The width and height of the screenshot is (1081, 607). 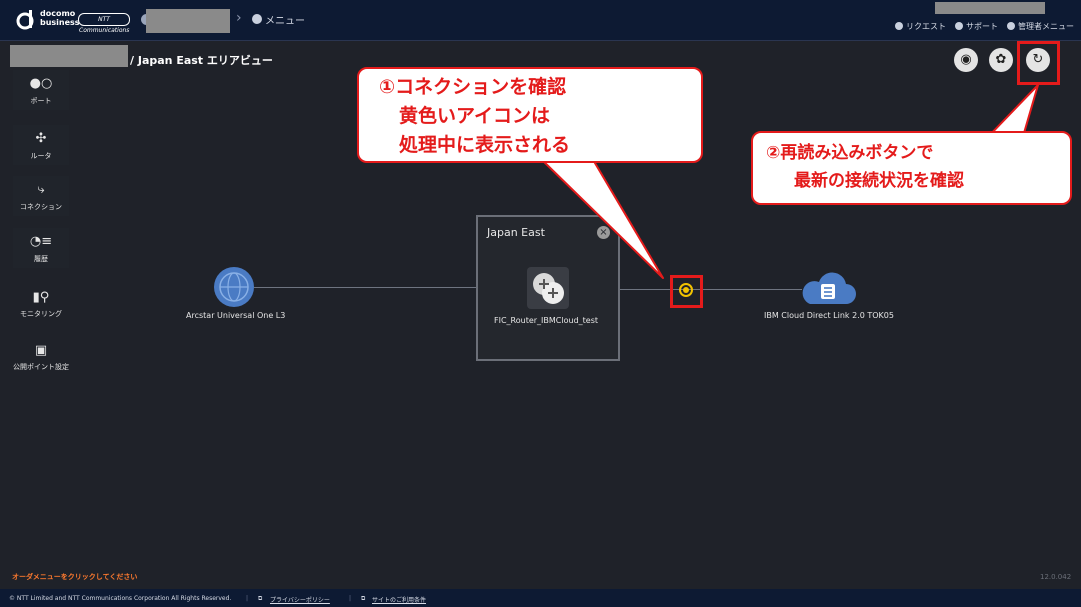 I want to click on brand-logo-text: docomo business, so click(x=60, y=18).